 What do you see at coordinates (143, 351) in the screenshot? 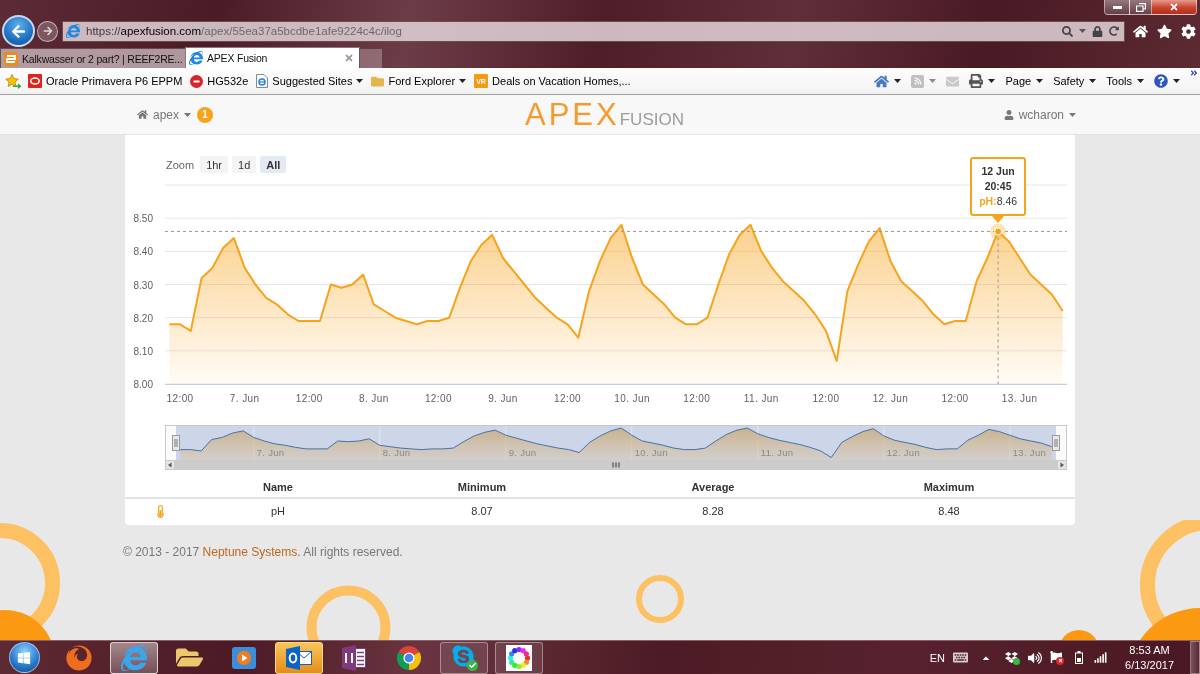
I see `y-axis-label: 8.10` at bounding box center [143, 351].